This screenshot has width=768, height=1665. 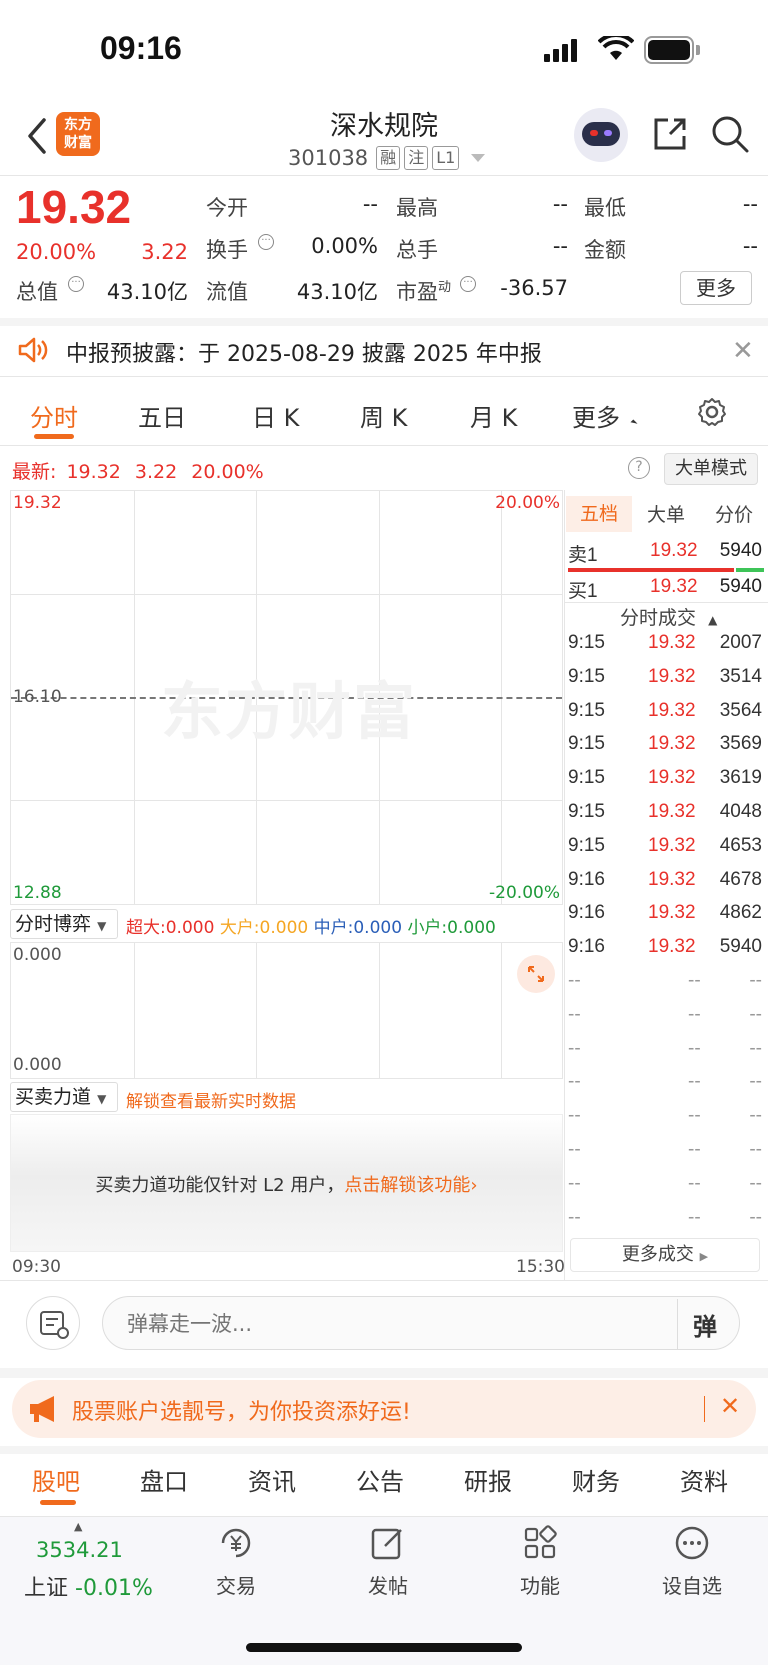 What do you see at coordinates (704, 1479) in the screenshot?
I see `tab-profile: 资料` at bounding box center [704, 1479].